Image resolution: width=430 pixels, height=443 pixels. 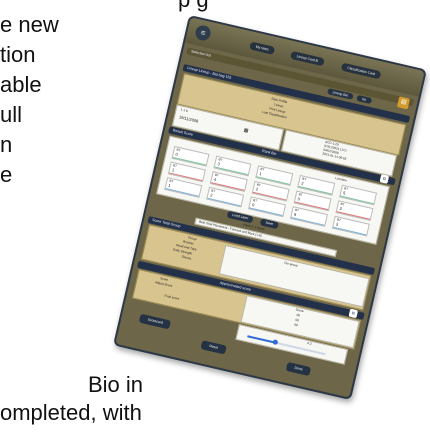 I want to click on date-value: 19/11/2008, so click(x=189, y=118).